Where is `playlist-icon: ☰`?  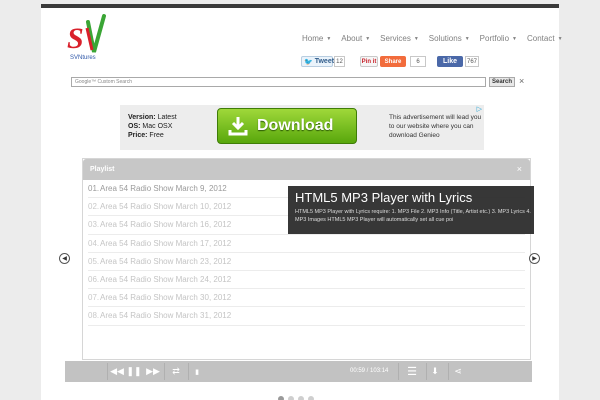
playlist-icon: ☰ is located at coordinates (412, 371).